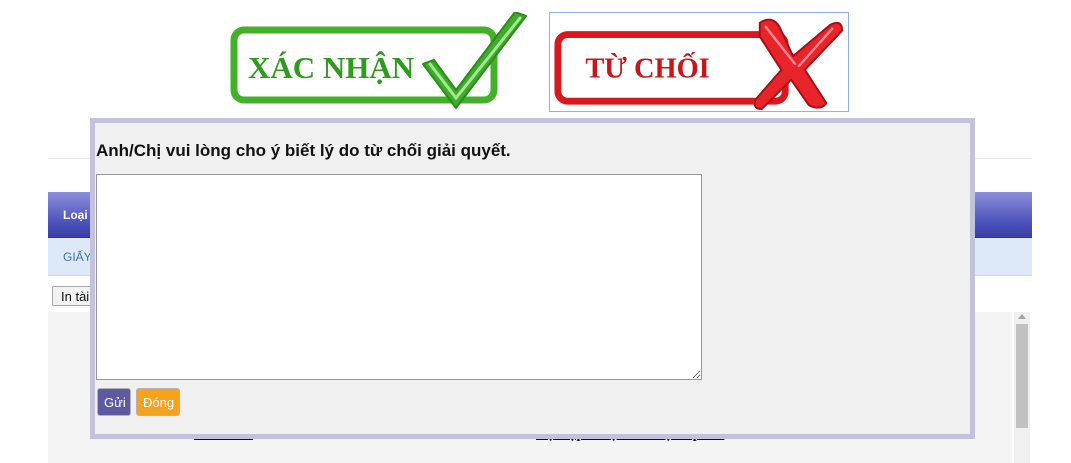 Image resolution: width=1071 pixels, height=463 pixels. I want to click on confirm-button: XÁC NHẬN, so click(380, 63).